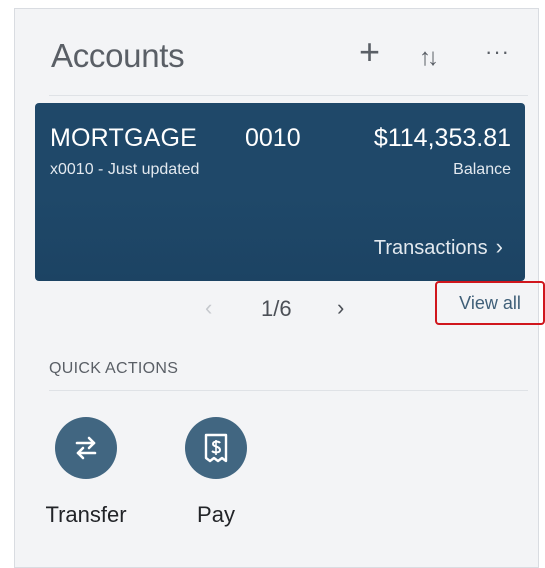 The image size is (545, 568). Describe the element at coordinates (288, 95) in the screenshot. I see `header-divider` at that location.